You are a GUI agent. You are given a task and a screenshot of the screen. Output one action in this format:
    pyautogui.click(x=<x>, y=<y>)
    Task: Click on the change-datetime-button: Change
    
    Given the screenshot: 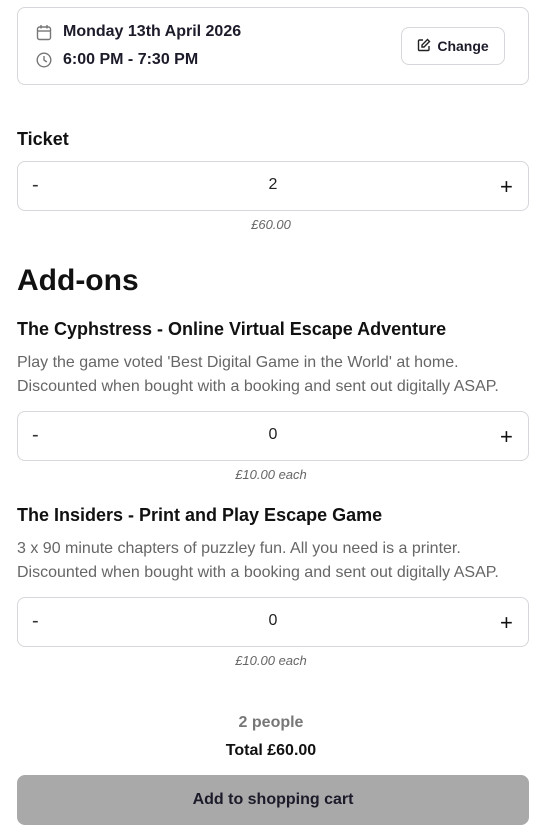 What is the action you would take?
    pyautogui.click(x=453, y=46)
    